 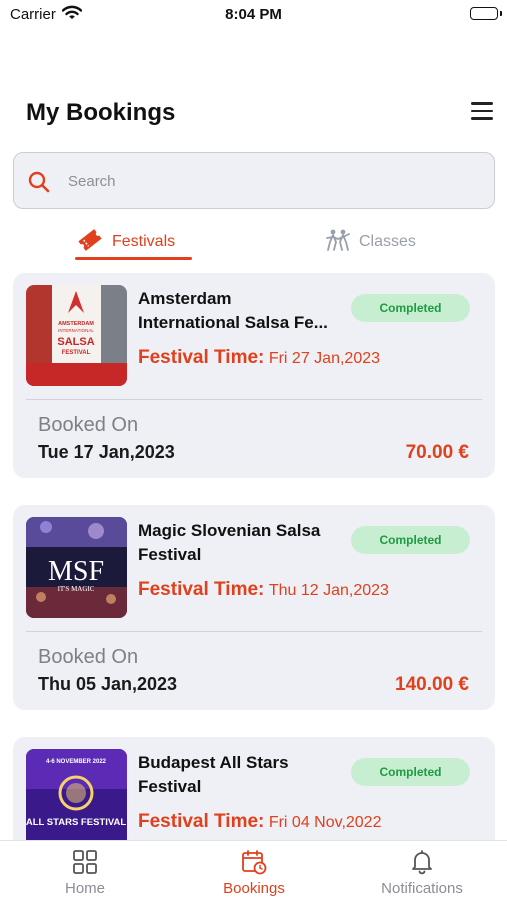 I want to click on dancers-icon, so click(x=338, y=242).